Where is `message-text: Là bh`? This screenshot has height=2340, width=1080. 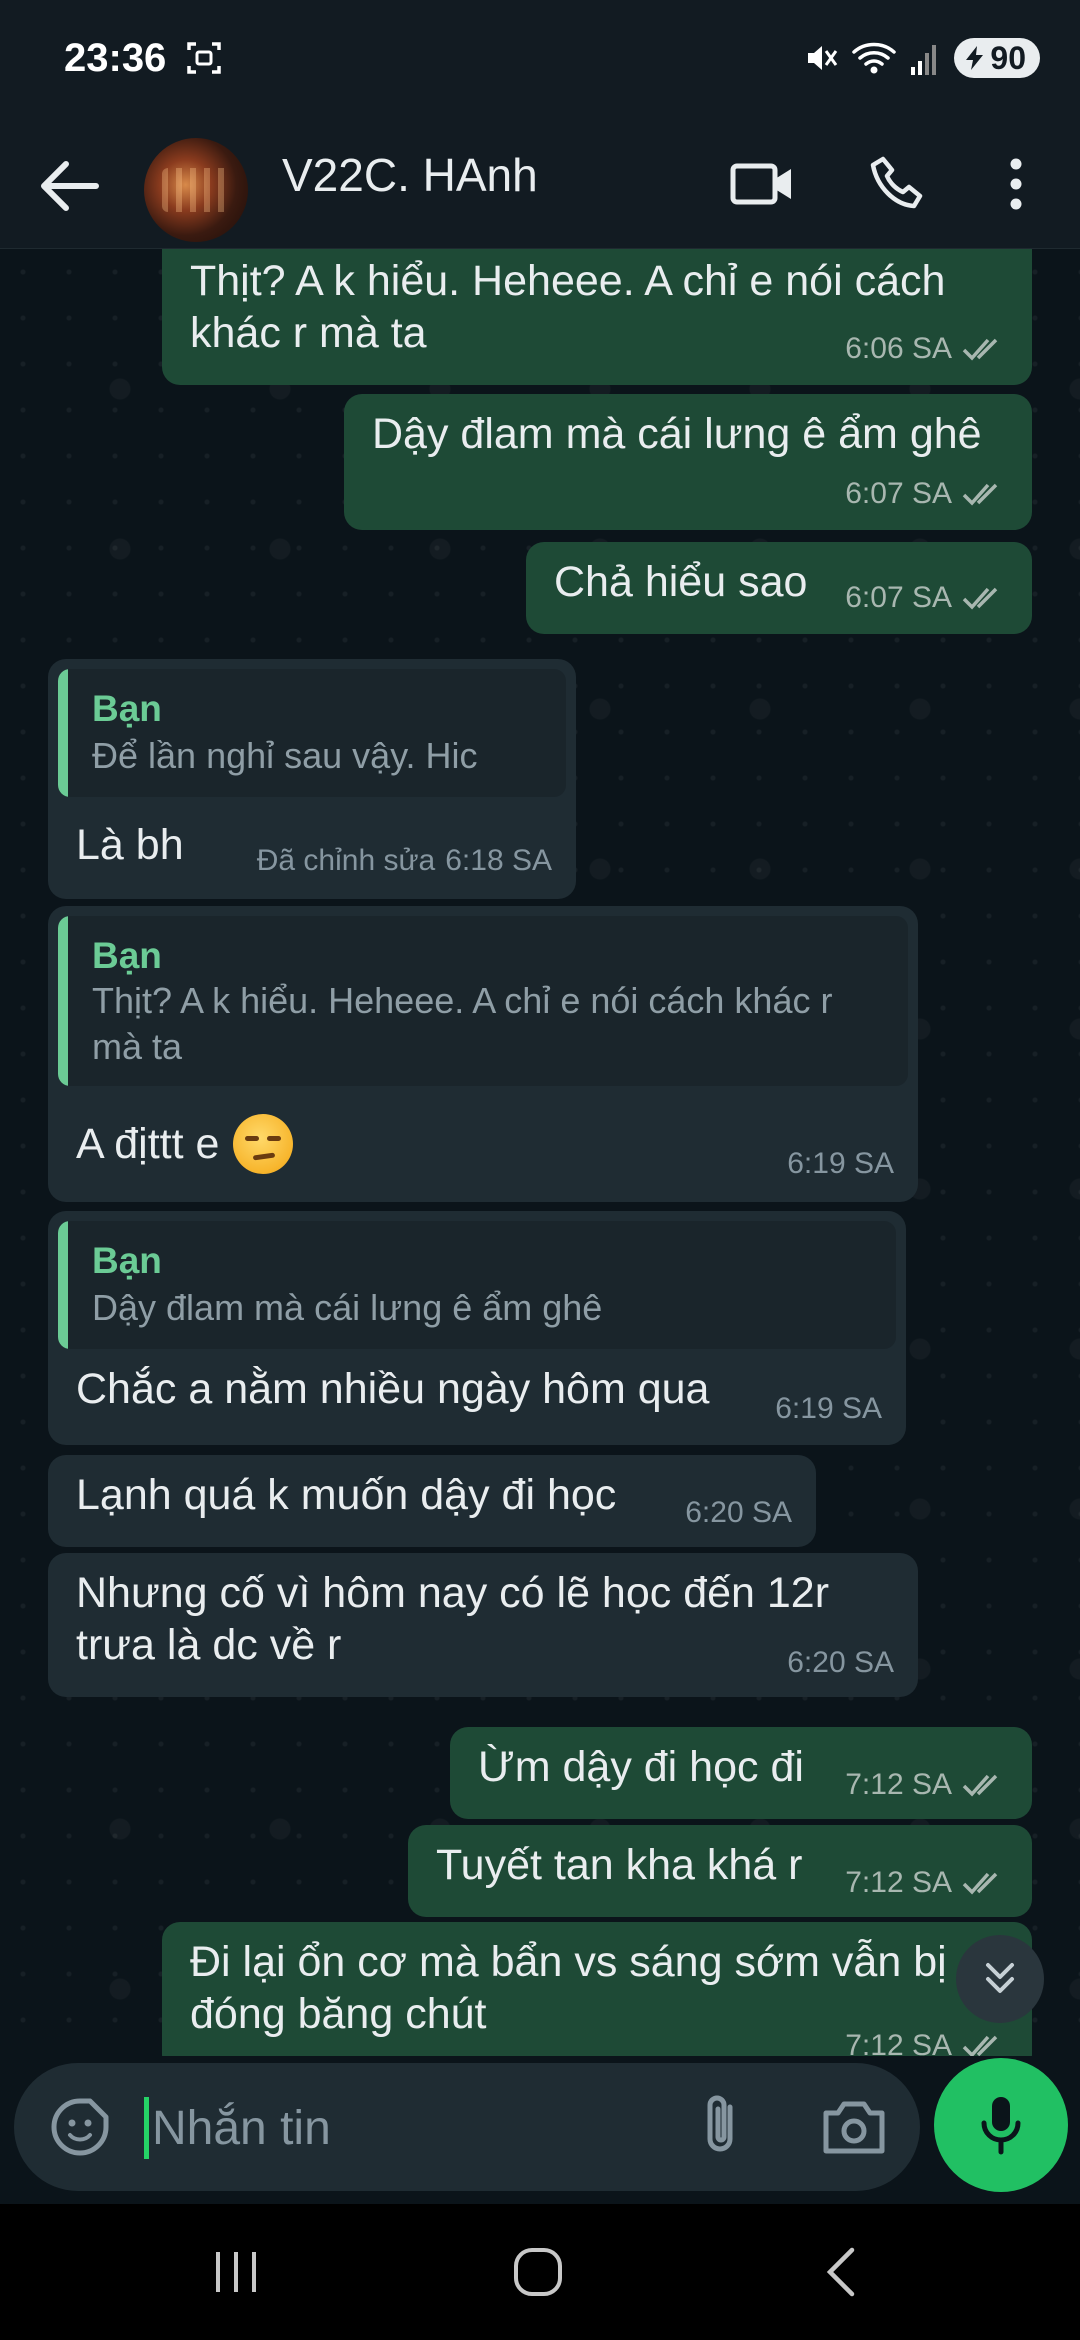
message-text: Là bh is located at coordinates (130, 845).